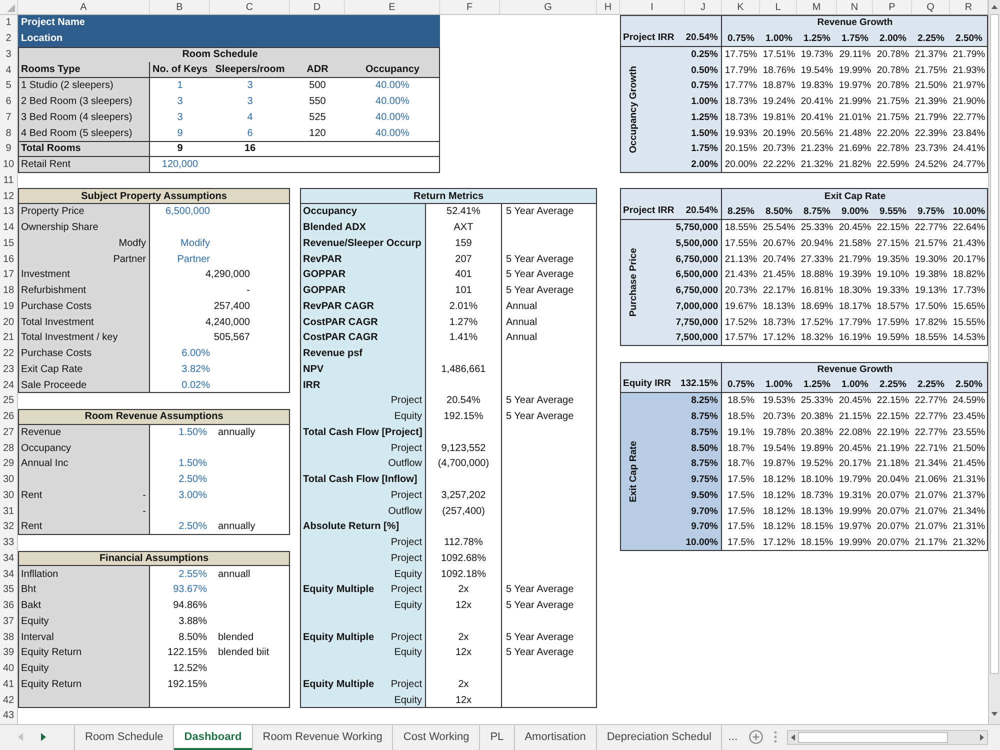 Image resolution: width=1000 pixels, height=750 pixels. I want to click on row-label: Sale Proceede, so click(54, 385).